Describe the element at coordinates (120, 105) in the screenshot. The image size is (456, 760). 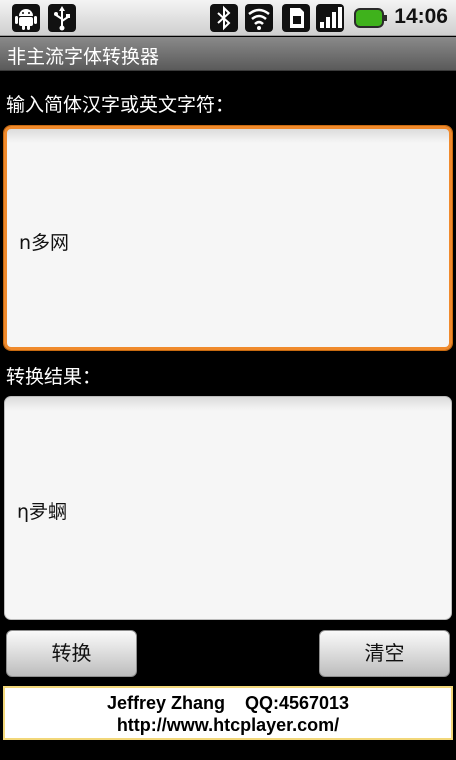
I see `input-label: 输入简体汉字或英文字符：` at that location.